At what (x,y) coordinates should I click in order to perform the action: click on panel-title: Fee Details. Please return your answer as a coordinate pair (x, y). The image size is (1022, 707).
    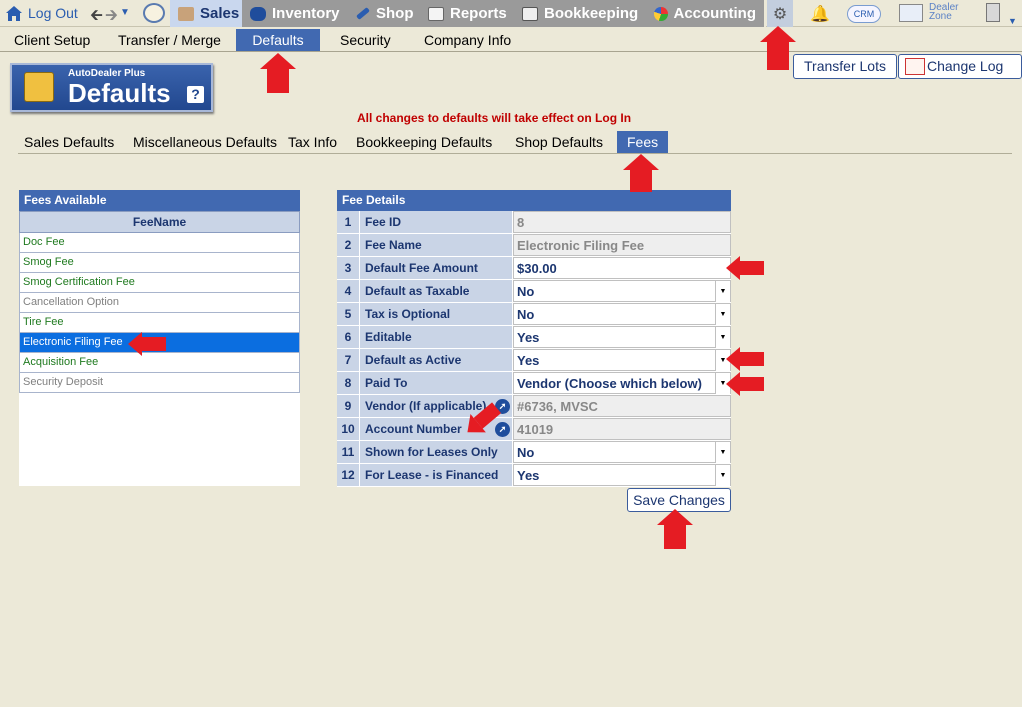
    Looking at the image, I should click on (534, 200).